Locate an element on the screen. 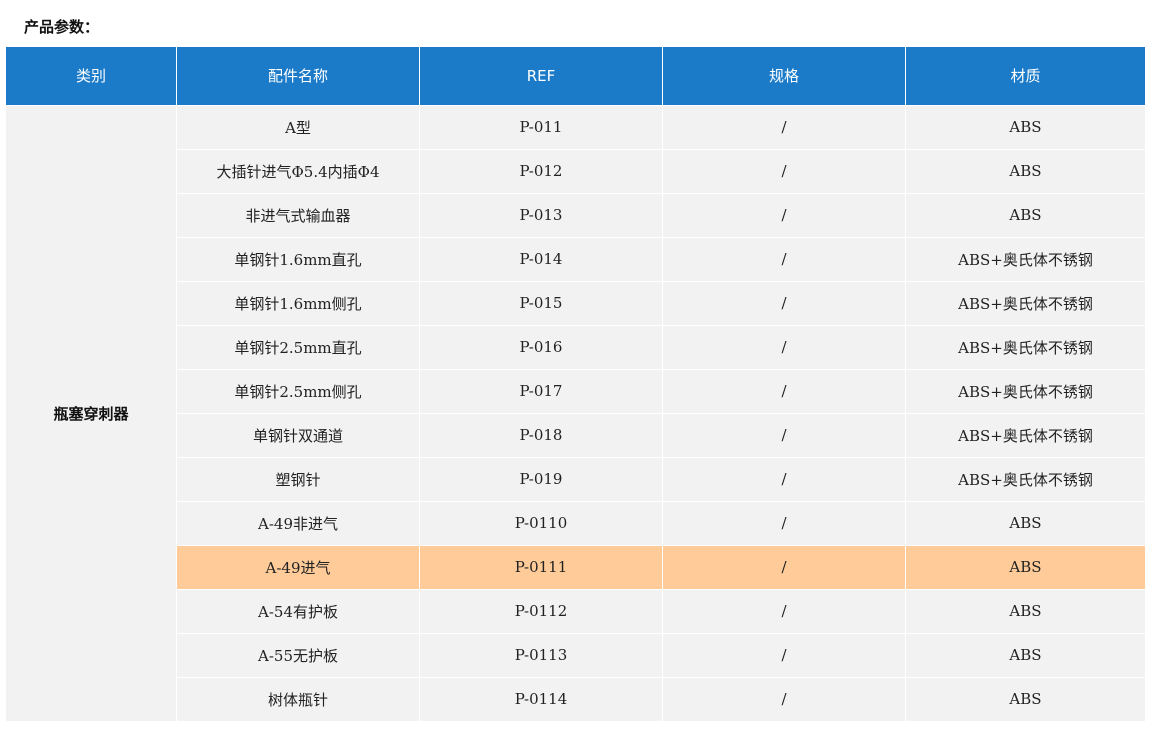  ref-cell: P-011 is located at coordinates (541, 127).